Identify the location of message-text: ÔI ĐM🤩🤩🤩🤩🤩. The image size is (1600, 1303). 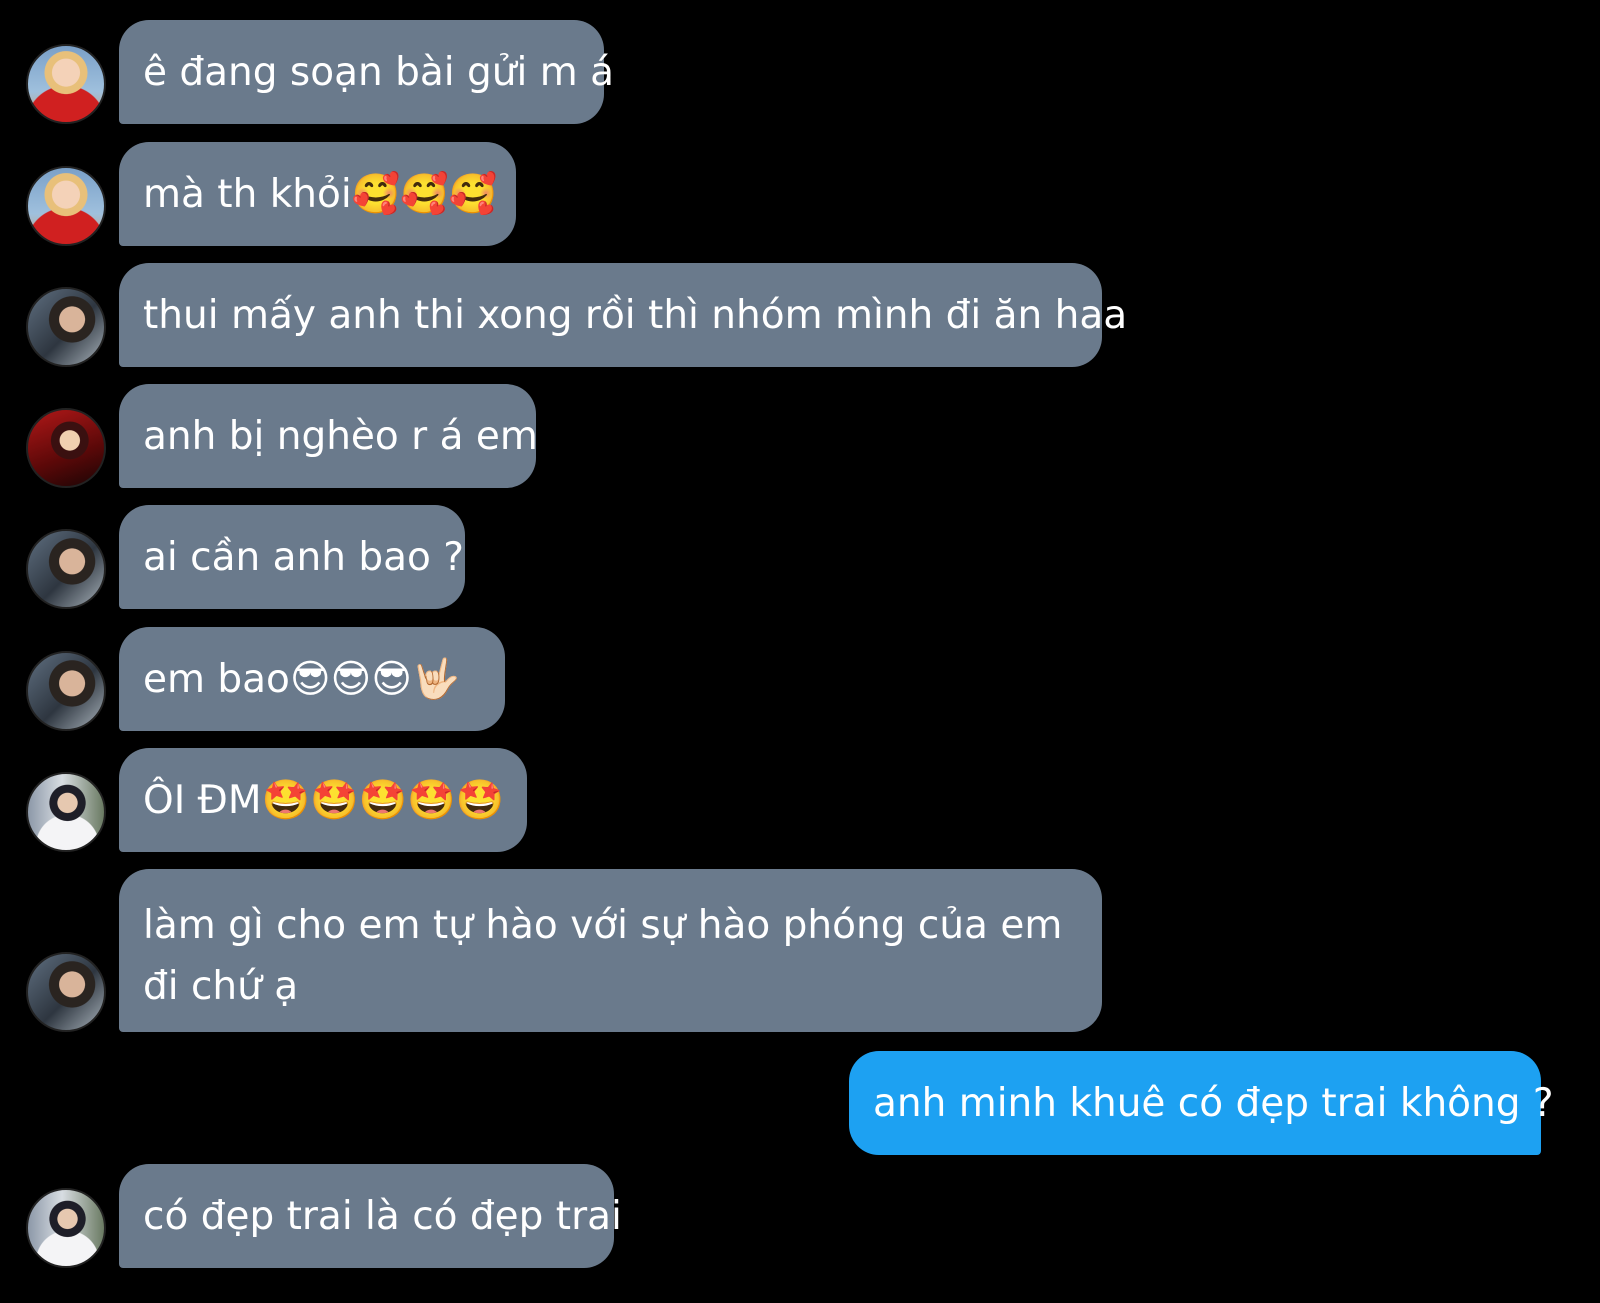
(324, 800).